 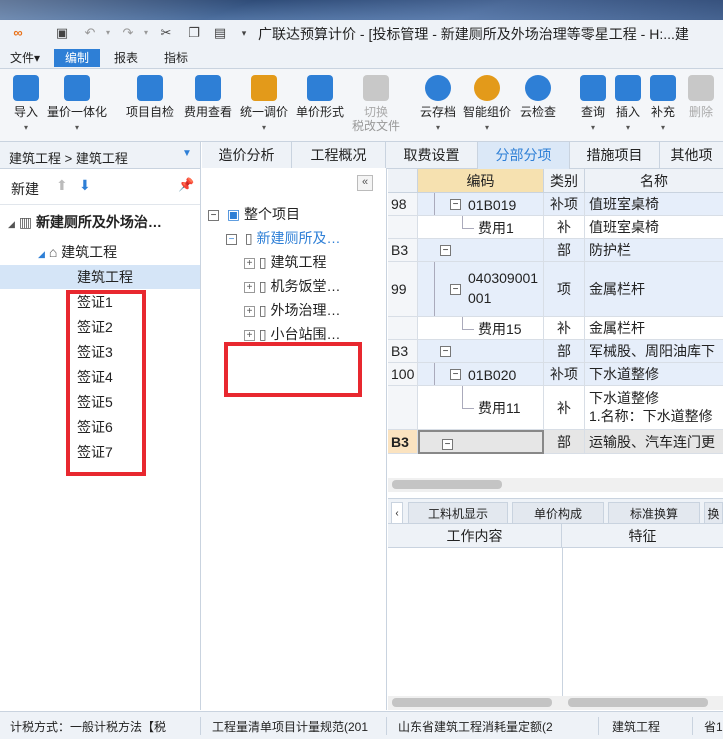 I want to click on redo-dropdown-icon: ▾, so click(x=146, y=33).